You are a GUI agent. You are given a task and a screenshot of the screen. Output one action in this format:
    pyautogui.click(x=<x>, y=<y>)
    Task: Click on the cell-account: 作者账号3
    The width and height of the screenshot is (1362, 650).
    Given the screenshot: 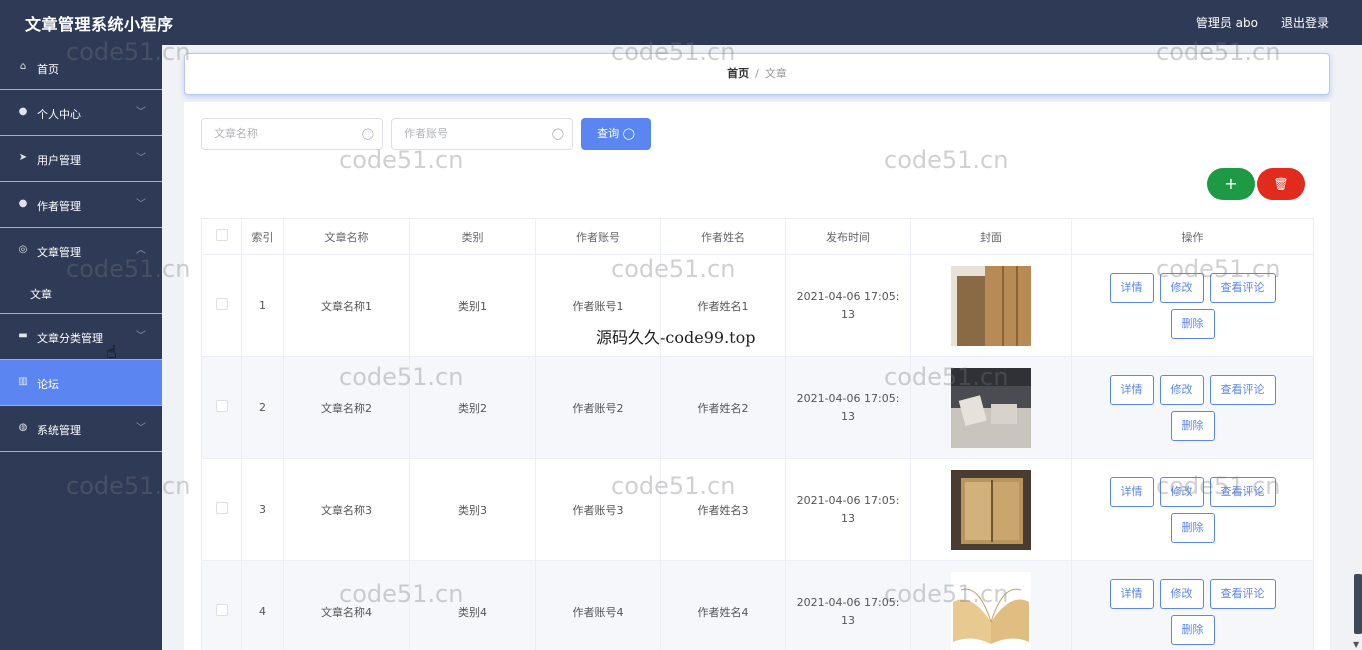 What is the action you would take?
    pyautogui.click(x=598, y=509)
    